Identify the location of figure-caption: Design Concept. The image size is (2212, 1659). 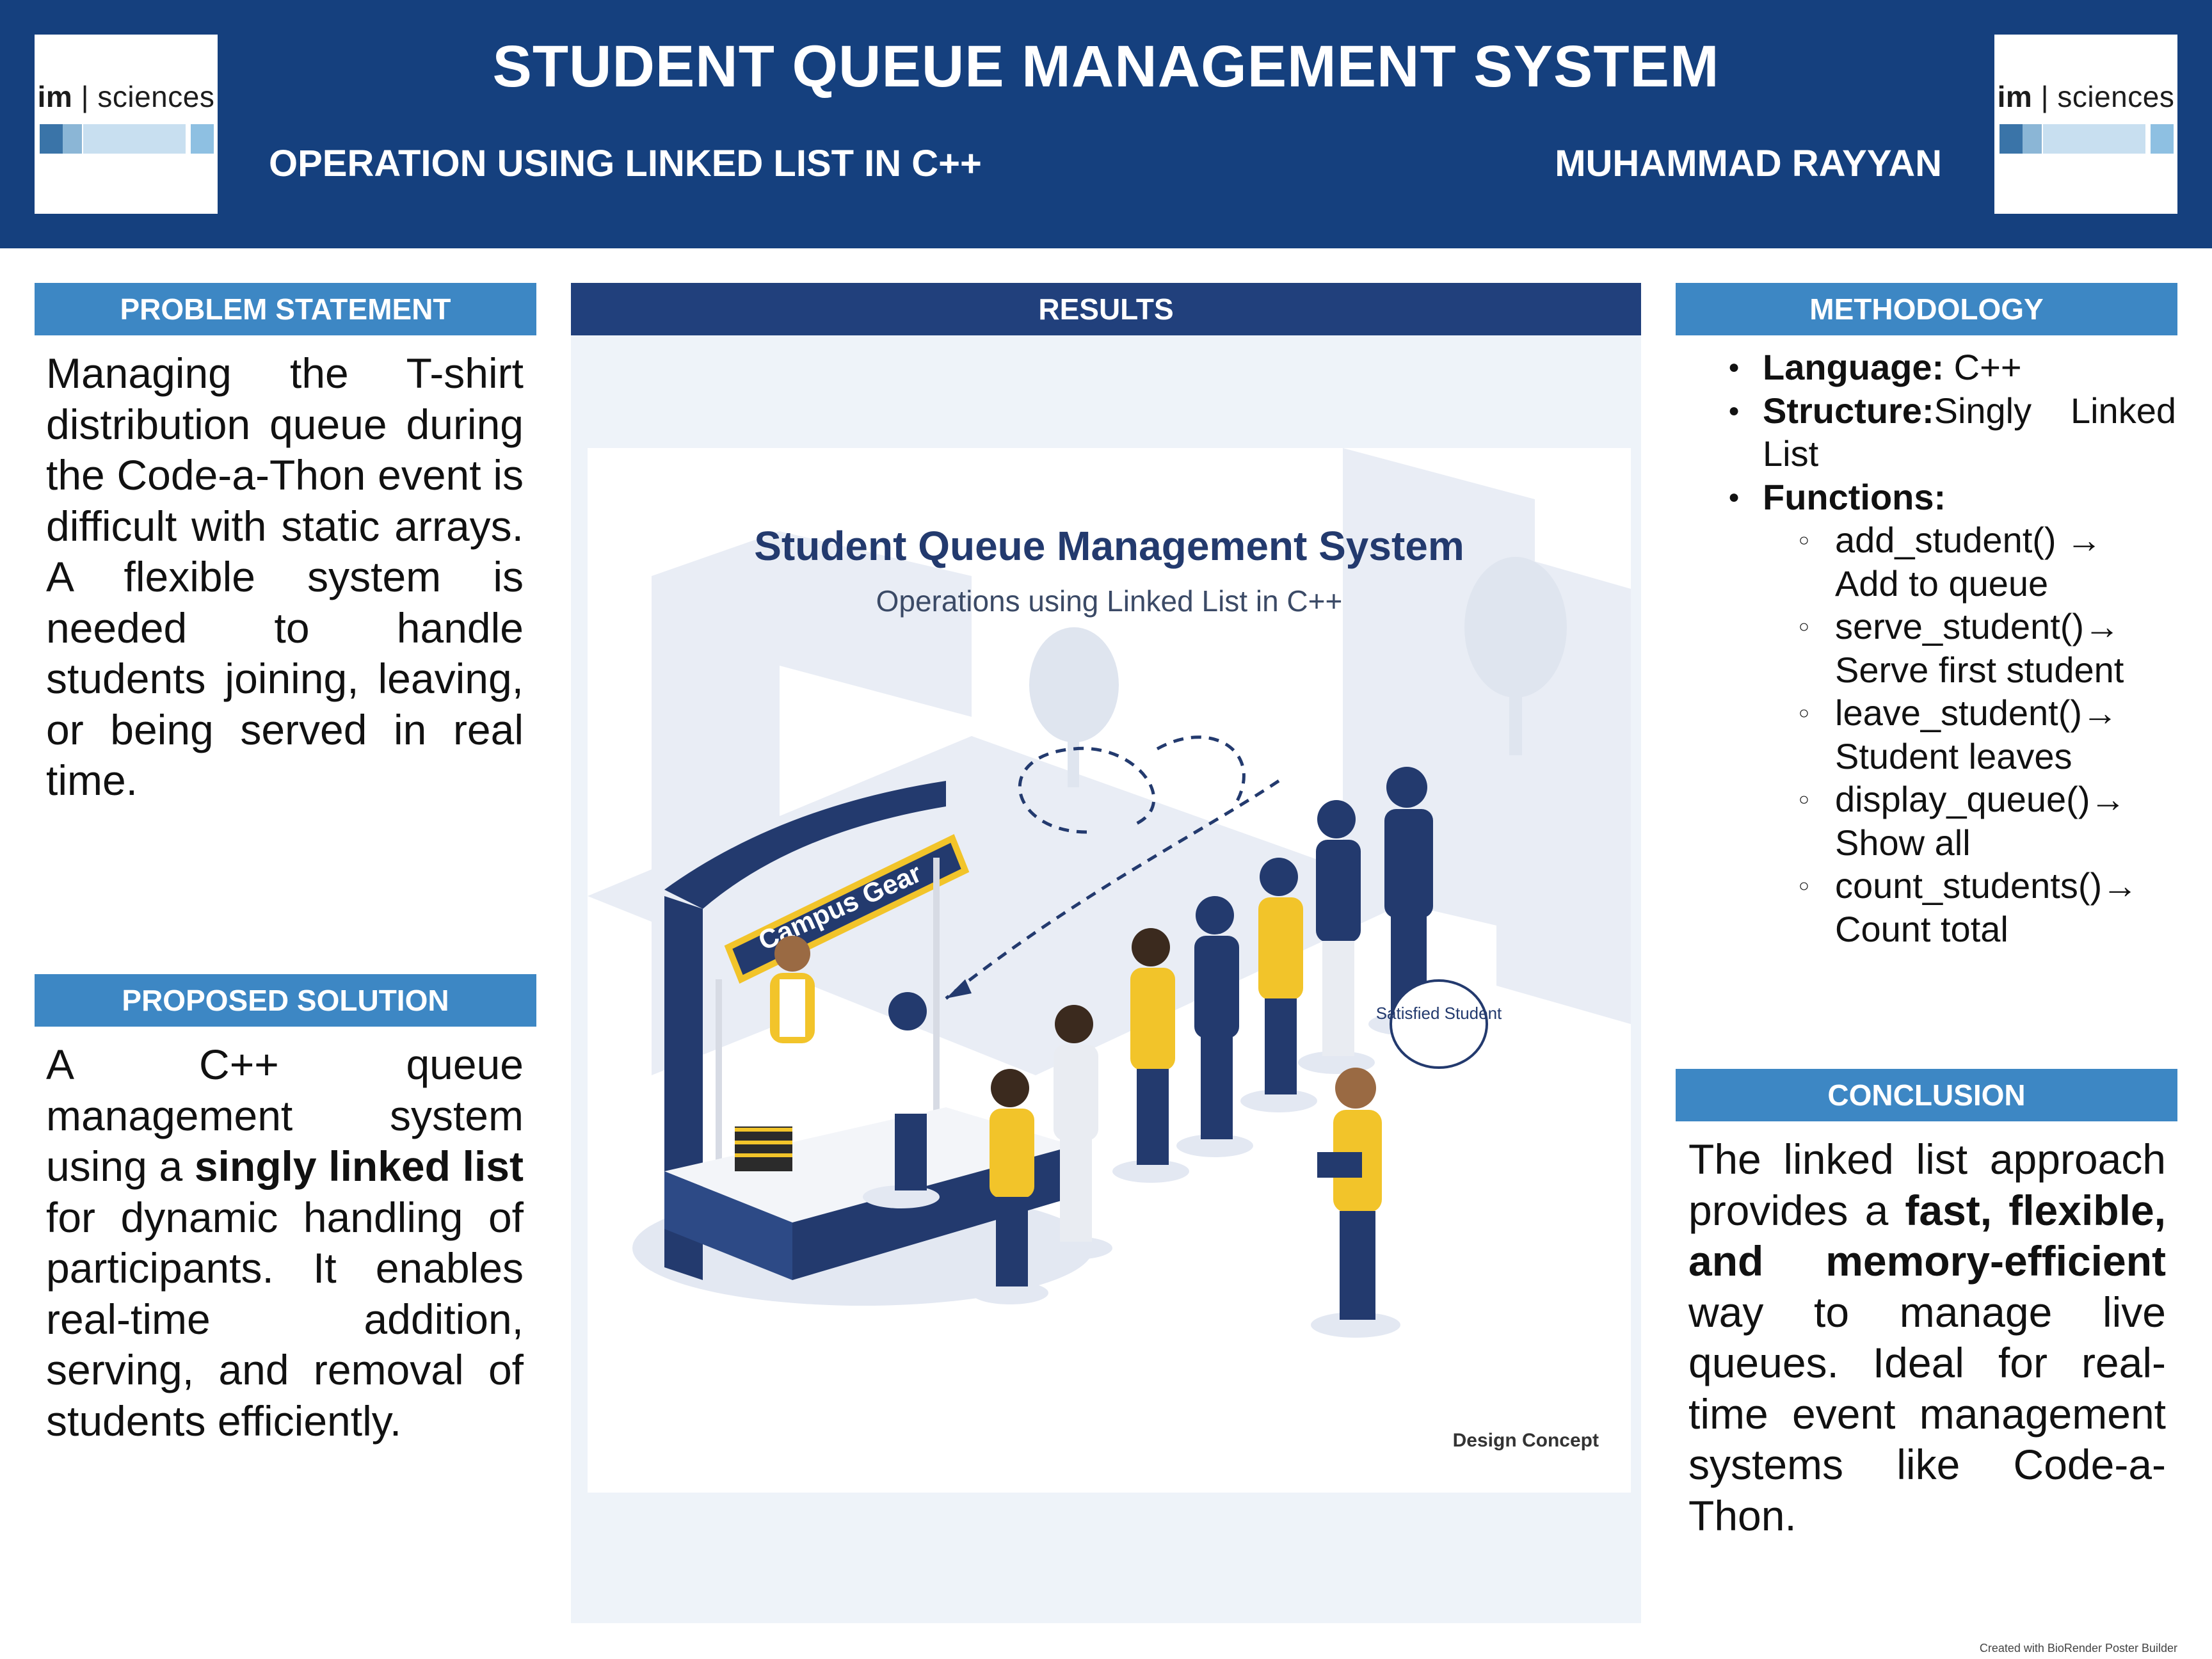
(1526, 1440).